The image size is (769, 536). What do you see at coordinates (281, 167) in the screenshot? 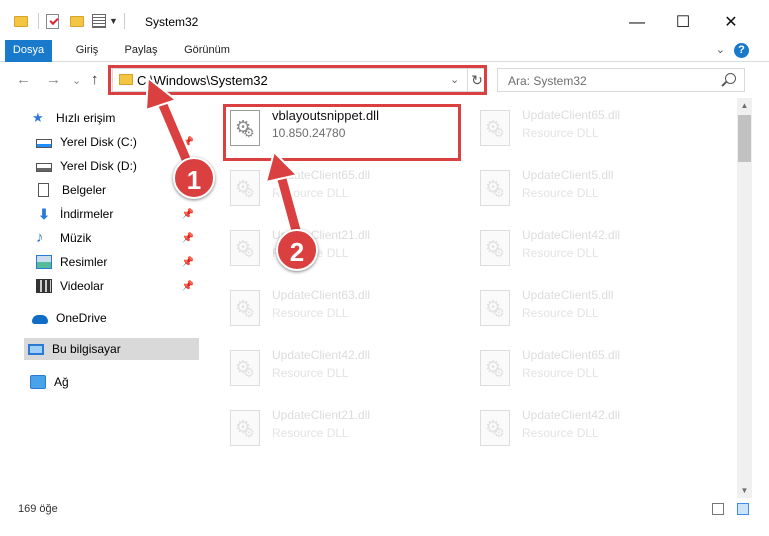
I see `arrow-2-head` at bounding box center [281, 167].